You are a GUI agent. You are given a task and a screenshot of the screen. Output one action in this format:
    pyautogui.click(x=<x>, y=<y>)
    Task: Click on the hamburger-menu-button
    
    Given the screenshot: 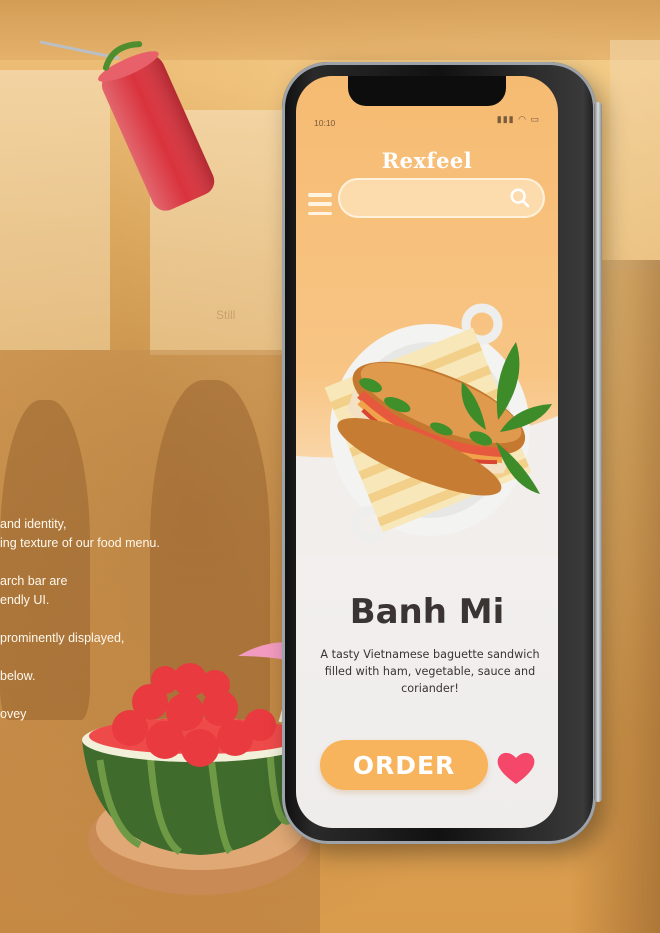 What is the action you would take?
    pyautogui.click(x=320, y=204)
    